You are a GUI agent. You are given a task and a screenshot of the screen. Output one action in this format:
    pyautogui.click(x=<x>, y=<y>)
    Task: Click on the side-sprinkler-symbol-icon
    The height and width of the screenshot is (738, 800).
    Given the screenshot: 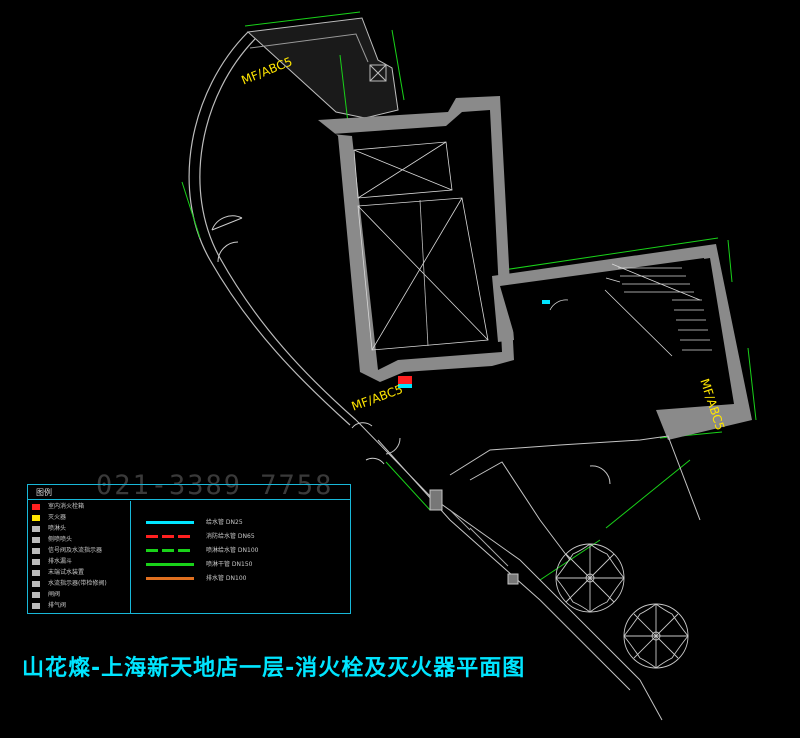 What is the action you would take?
    pyautogui.click(x=36, y=539)
    